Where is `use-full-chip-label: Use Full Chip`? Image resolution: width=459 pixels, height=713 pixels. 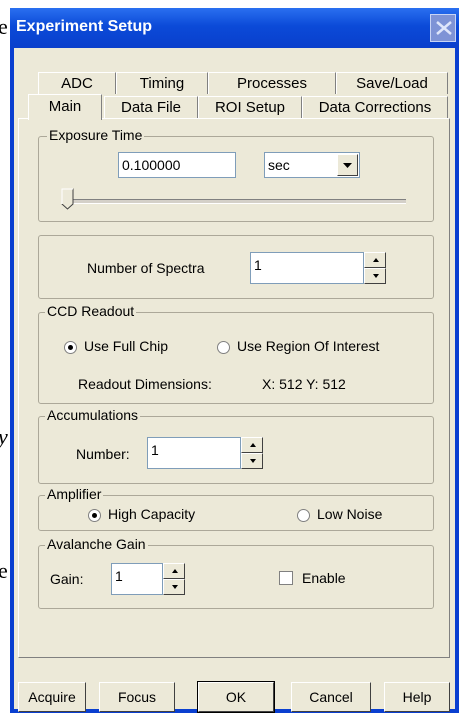 use-full-chip-label: Use Full Chip is located at coordinates (126, 346).